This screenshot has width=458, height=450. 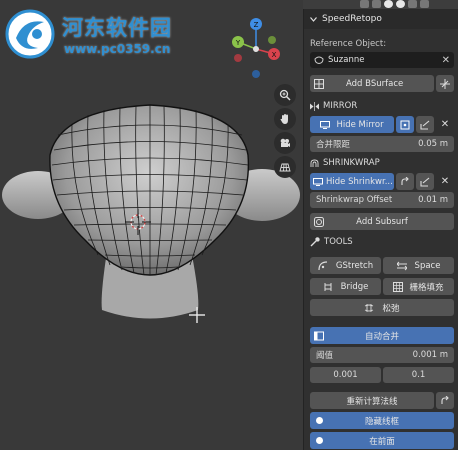 I want to click on navigation-gizmo: Z X Y, so click(x=256, y=49).